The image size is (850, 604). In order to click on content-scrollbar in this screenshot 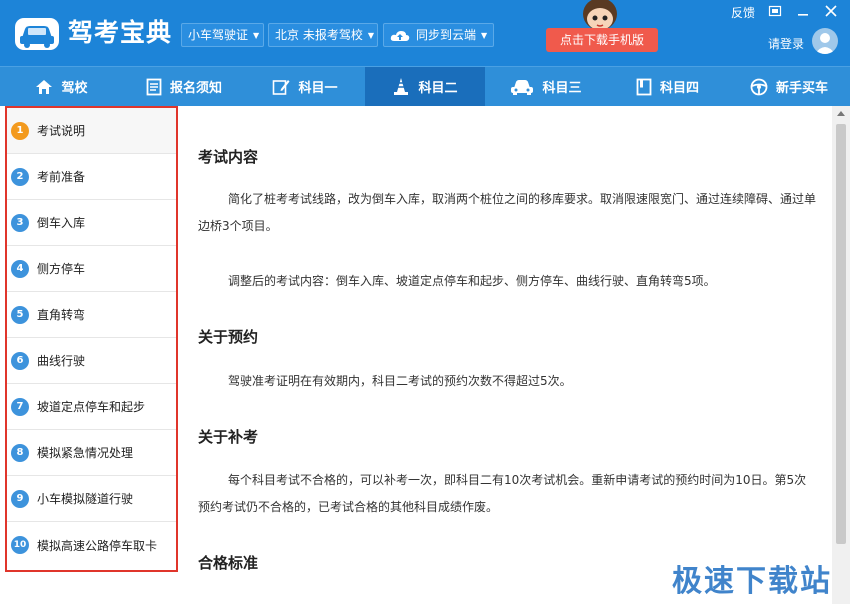, I will do `click(841, 355)`.